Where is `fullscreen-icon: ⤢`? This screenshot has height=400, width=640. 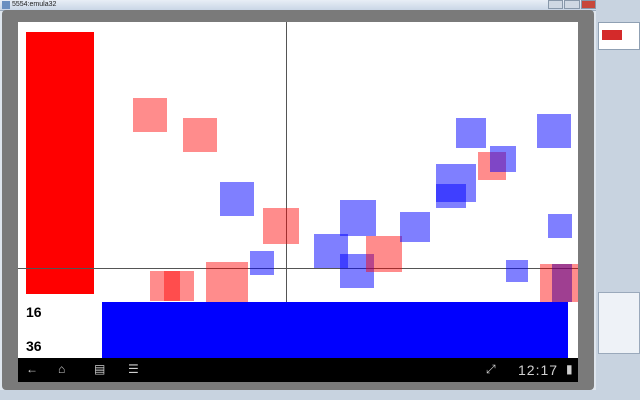
fullscreen-icon: ⤢ is located at coordinates (491, 369).